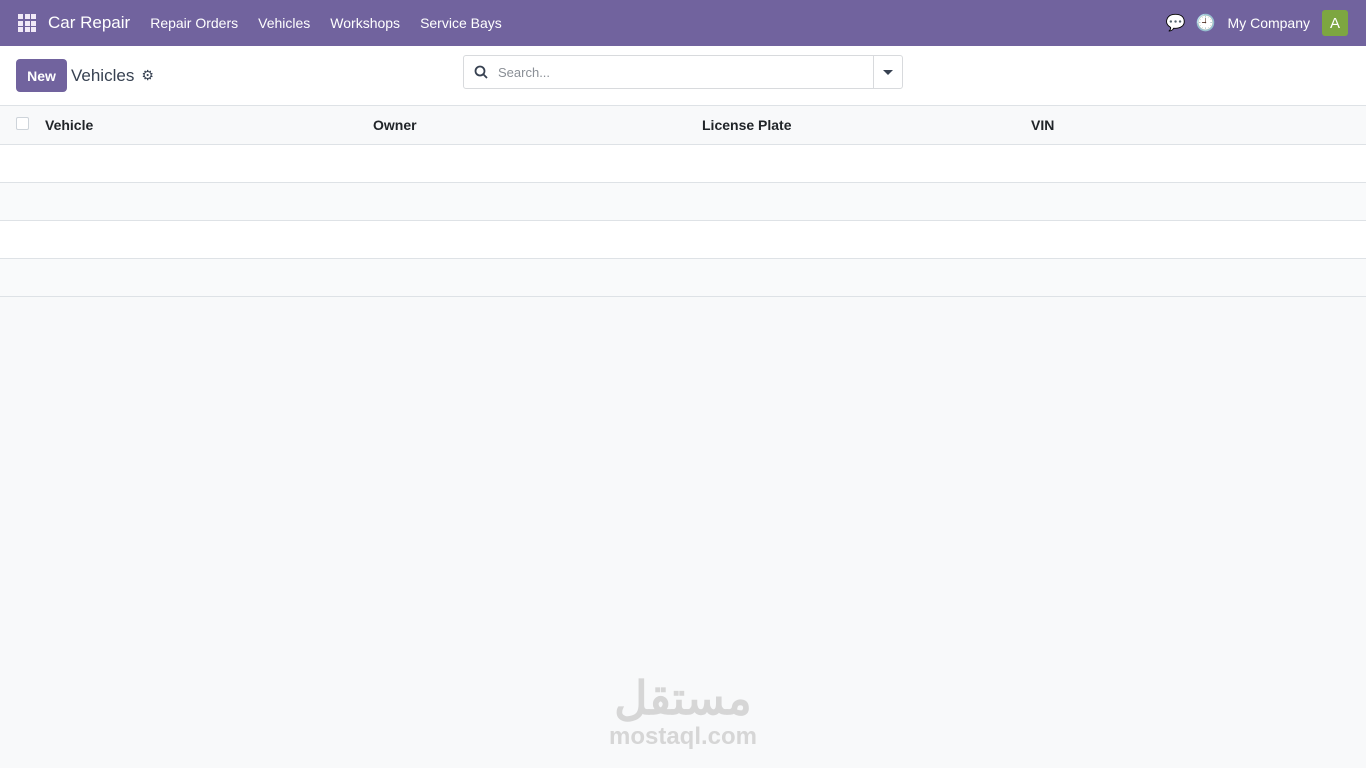  I want to click on apps-menu-icon, so click(27, 23).